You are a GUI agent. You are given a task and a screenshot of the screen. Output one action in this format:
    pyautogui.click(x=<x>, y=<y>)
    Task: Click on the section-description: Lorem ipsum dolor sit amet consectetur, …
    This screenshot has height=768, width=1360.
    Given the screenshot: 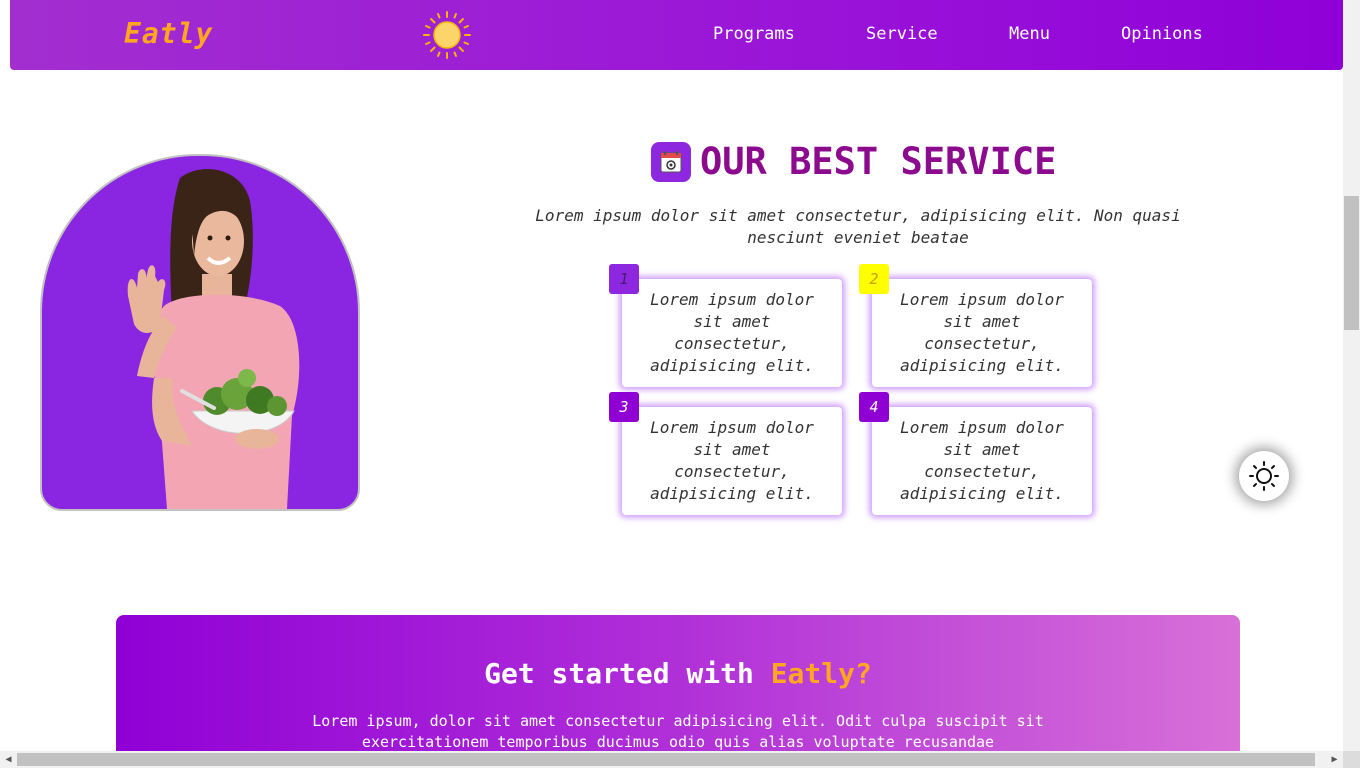 What is the action you would take?
    pyautogui.click(x=858, y=226)
    